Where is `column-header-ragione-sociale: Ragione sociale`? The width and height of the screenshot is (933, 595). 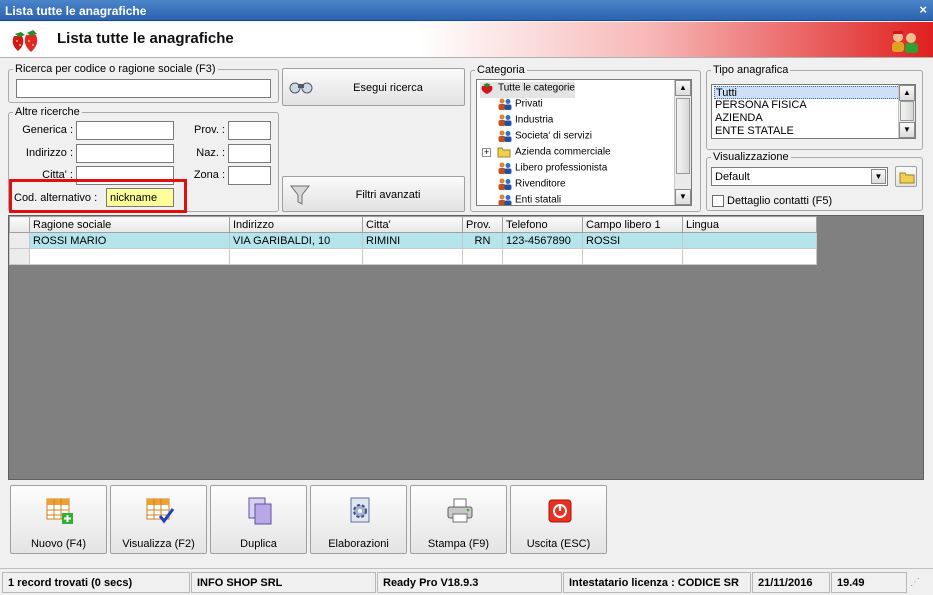 column-header-ragione-sociale: Ragione sociale is located at coordinates (129, 224).